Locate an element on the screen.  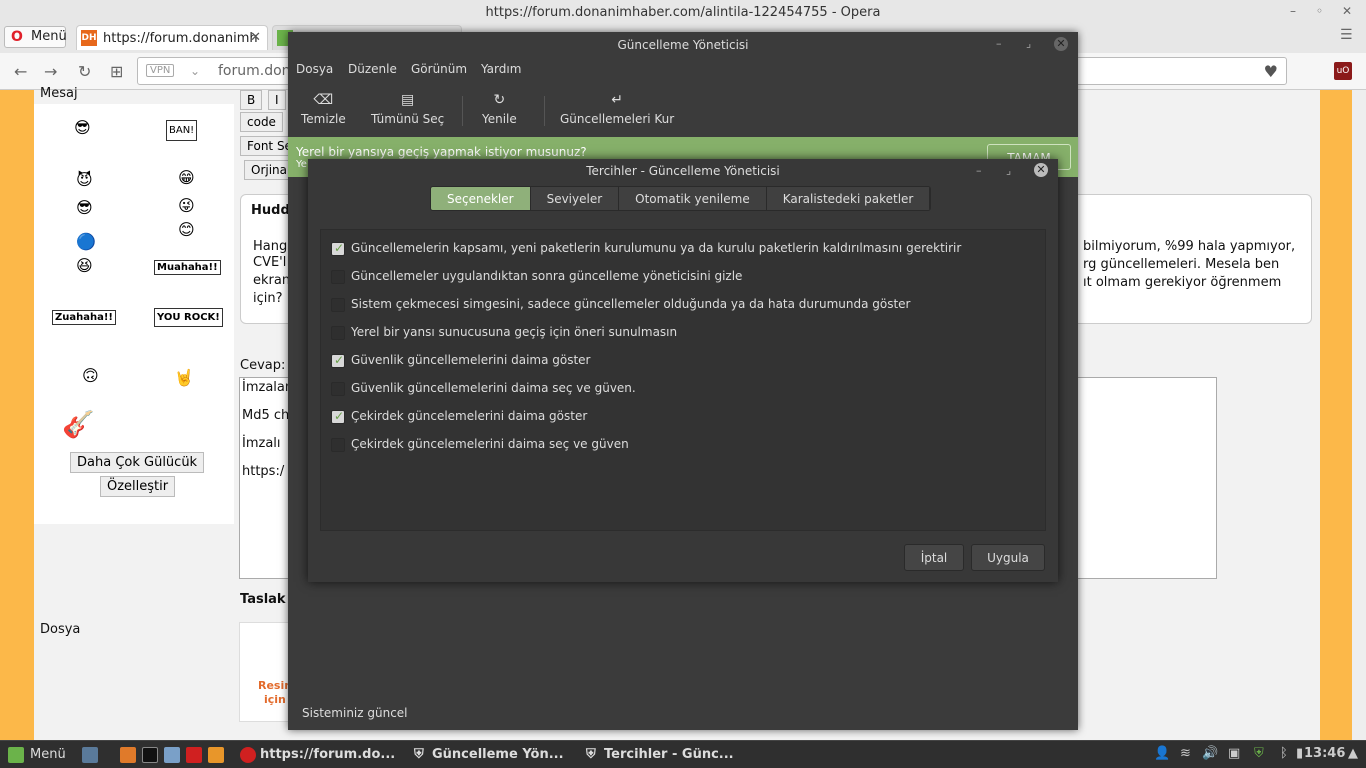
smiley-icon: 😁 is located at coordinates (186, 177).